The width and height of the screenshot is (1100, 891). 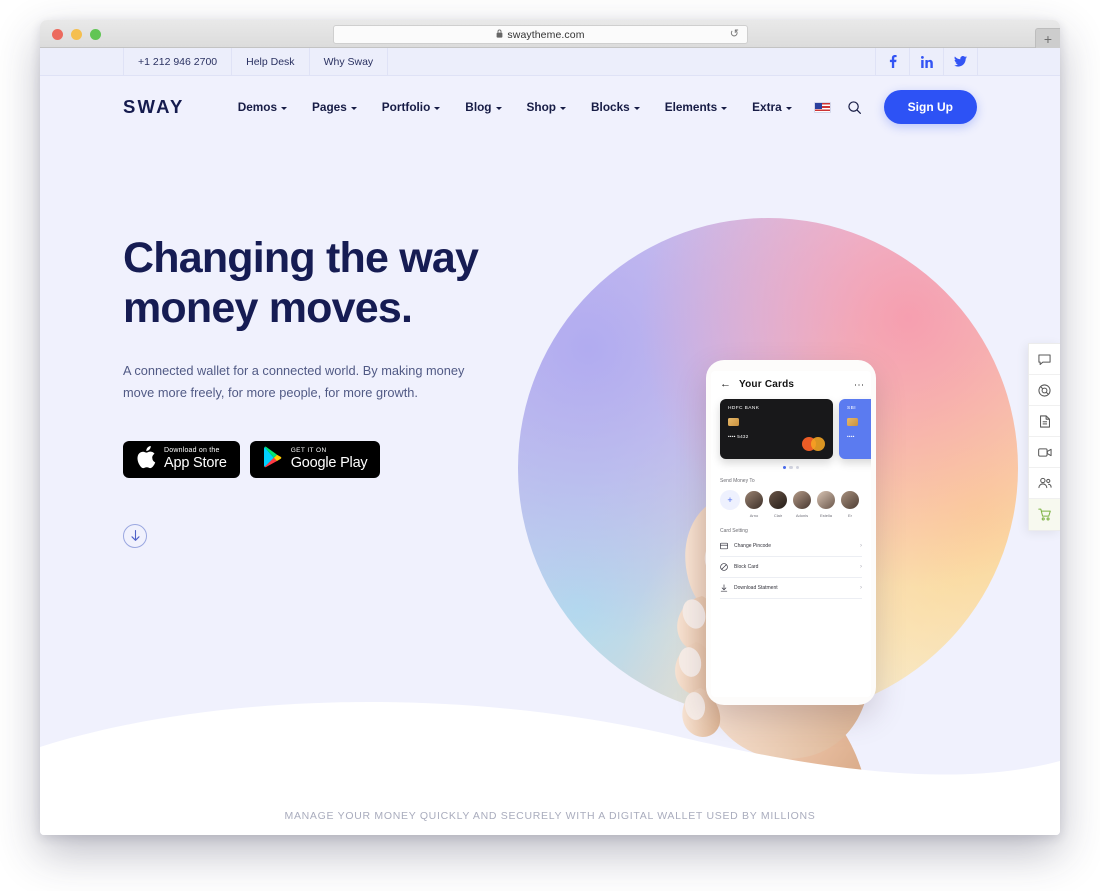 What do you see at coordinates (135, 535) in the screenshot?
I see `arrow-down-circle-icon` at bounding box center [135, 535].